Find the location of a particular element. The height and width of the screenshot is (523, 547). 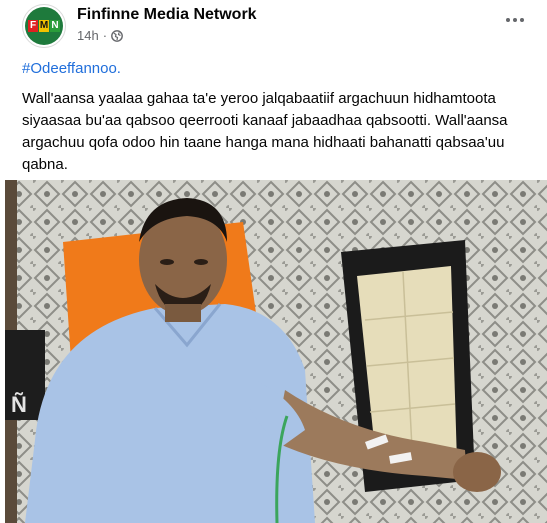

globe-icon is located at coordinates (117, 35).